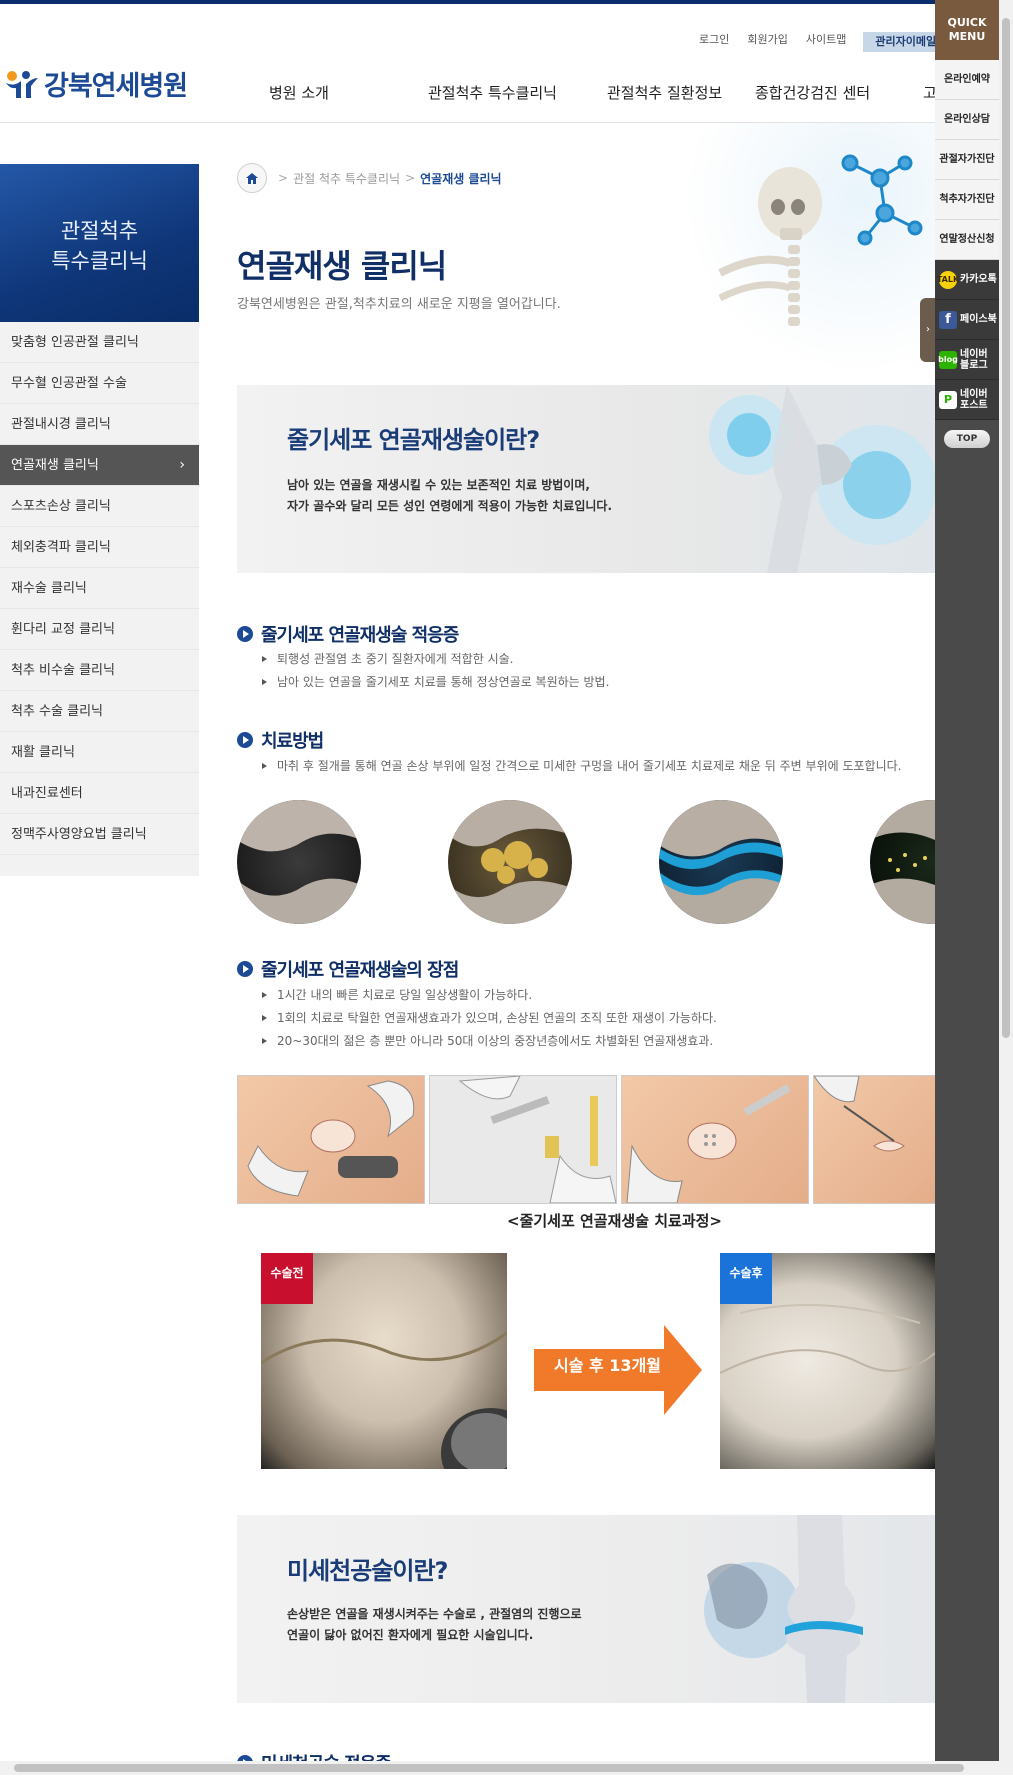 The image size is (1013, 1776). Describe the element at coordinates (182, 465) in the screenshot. I see `chevron-right-icon: ›` at that location.